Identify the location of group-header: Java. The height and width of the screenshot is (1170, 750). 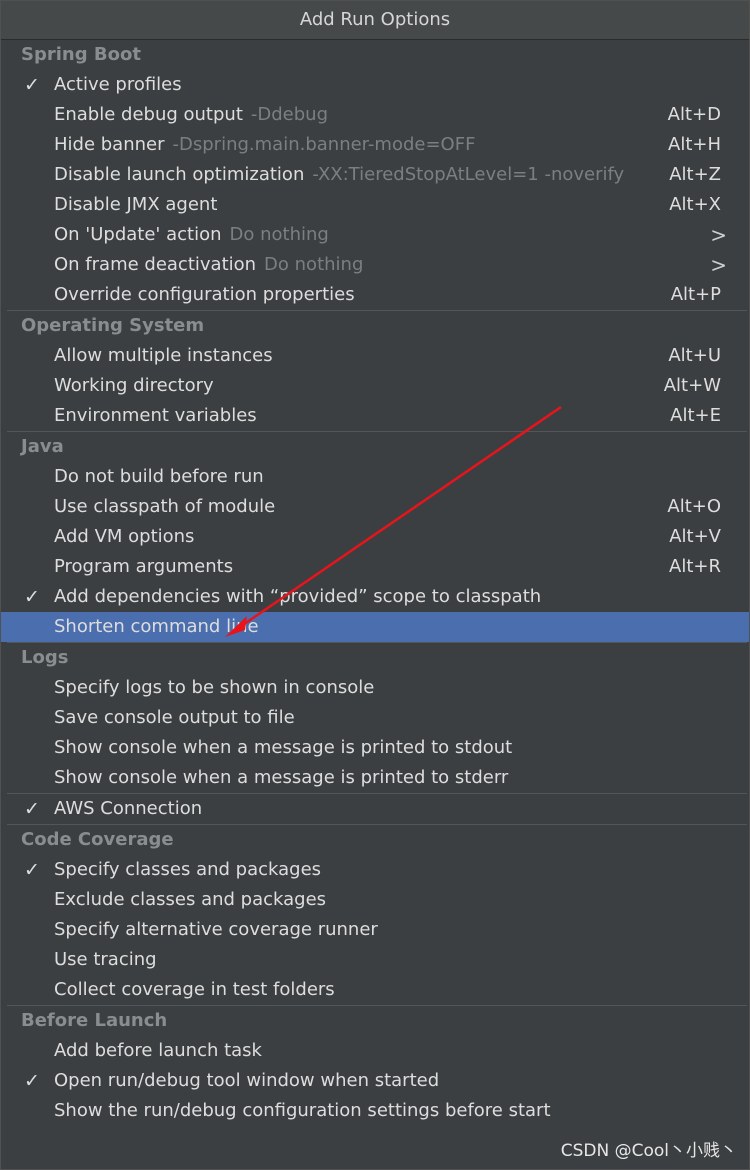
(42, 446).